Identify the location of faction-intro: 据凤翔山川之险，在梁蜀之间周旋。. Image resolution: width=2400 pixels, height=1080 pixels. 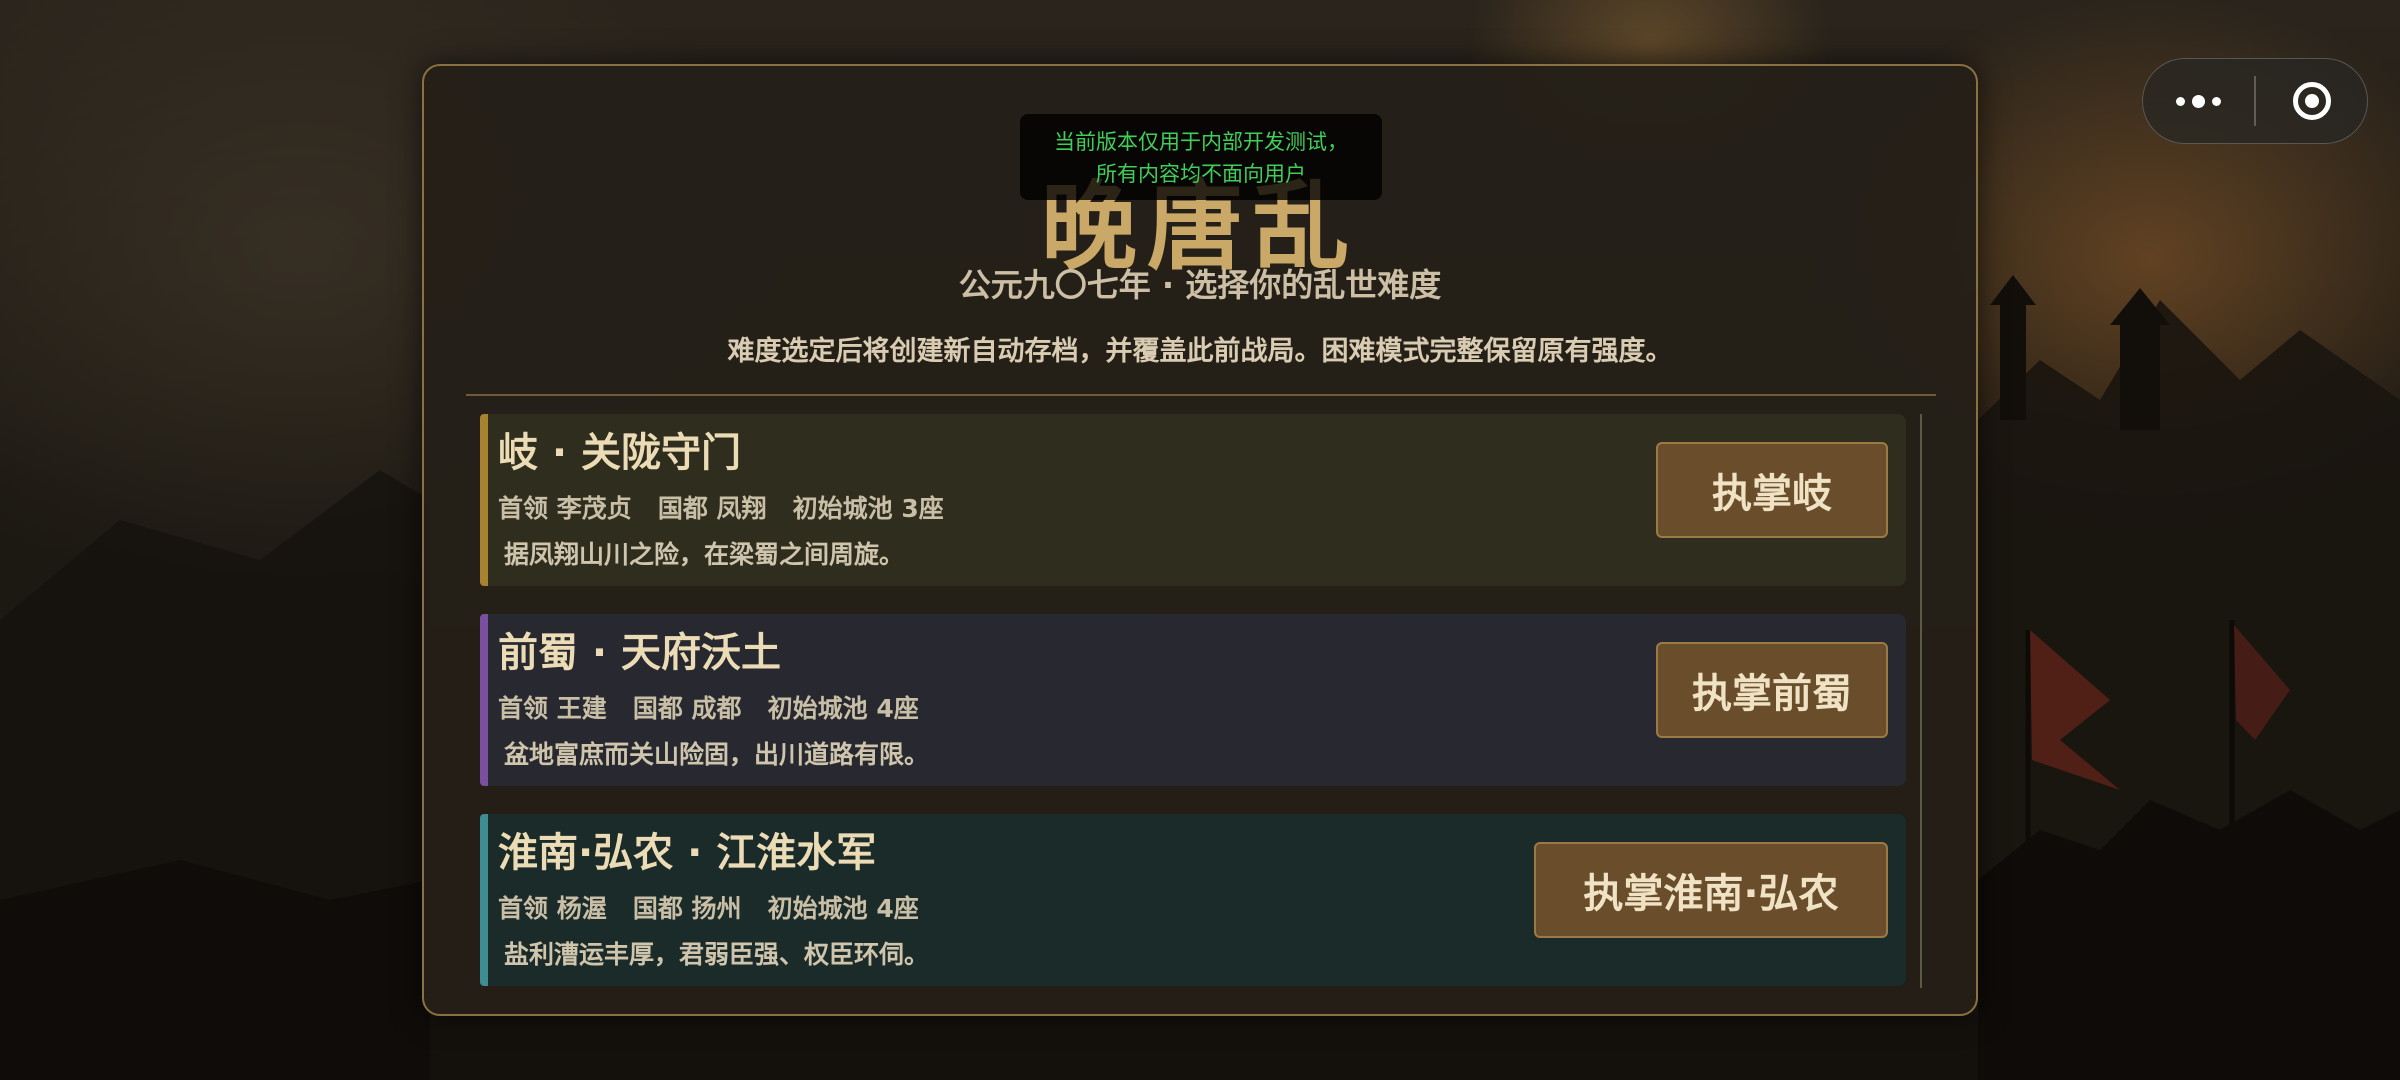
(704, 554).